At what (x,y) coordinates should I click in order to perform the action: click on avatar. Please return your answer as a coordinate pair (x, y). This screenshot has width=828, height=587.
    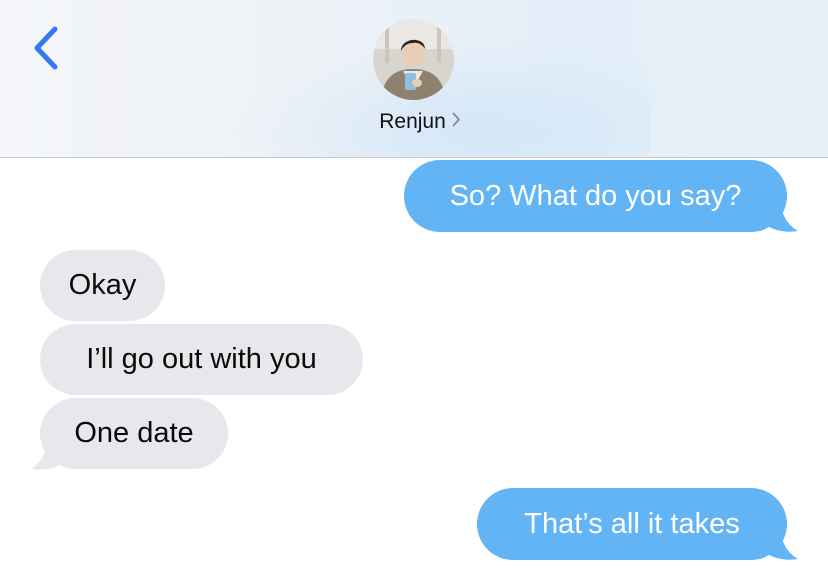
    Looking at the image, I should click on (413, 59).